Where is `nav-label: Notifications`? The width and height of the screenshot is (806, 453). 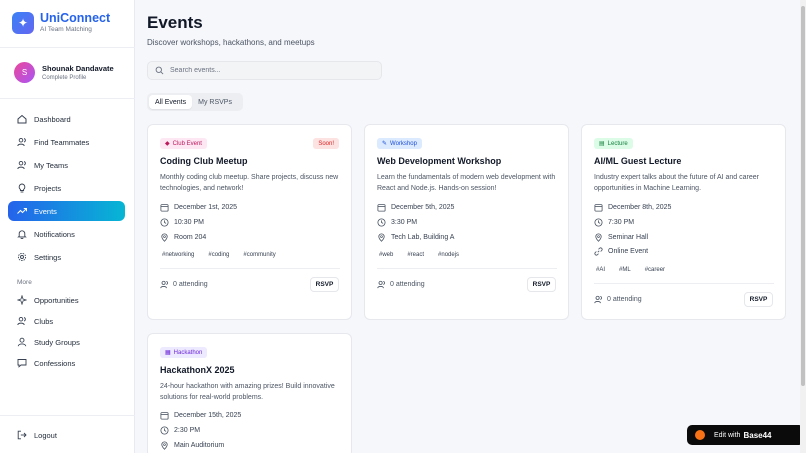 nav-label: Notifications is located at coordinates (54, 234).